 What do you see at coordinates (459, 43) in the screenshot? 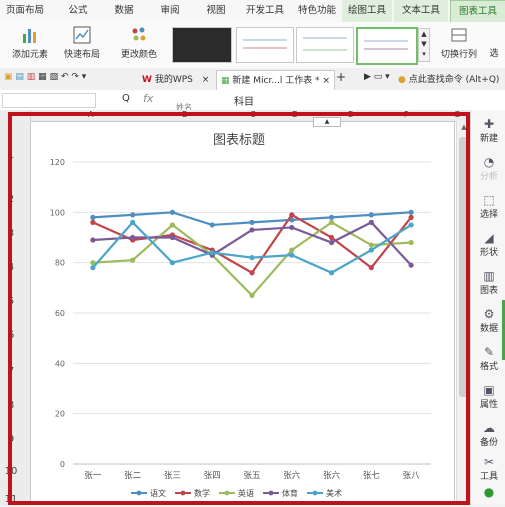
I see `switch-row-col-button: 切换行列` at bounding box center [459, 43].